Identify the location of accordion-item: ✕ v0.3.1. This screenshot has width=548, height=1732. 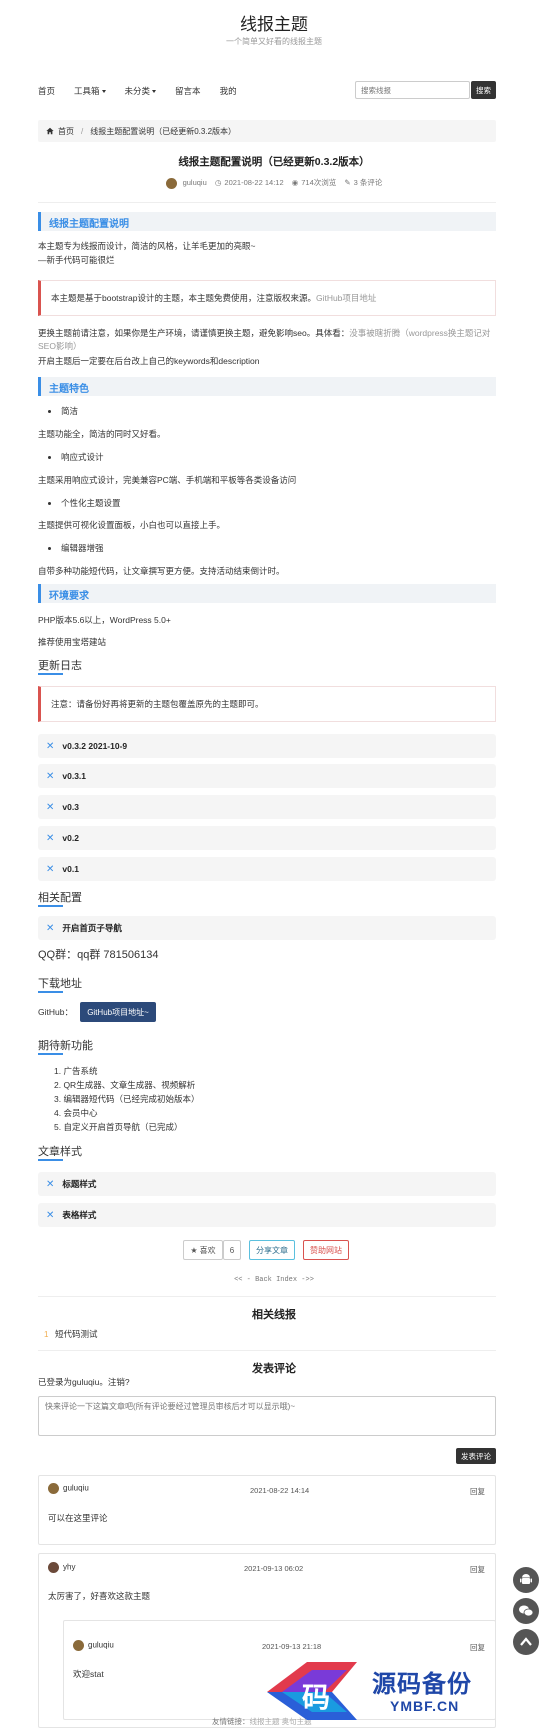
(267, 776).